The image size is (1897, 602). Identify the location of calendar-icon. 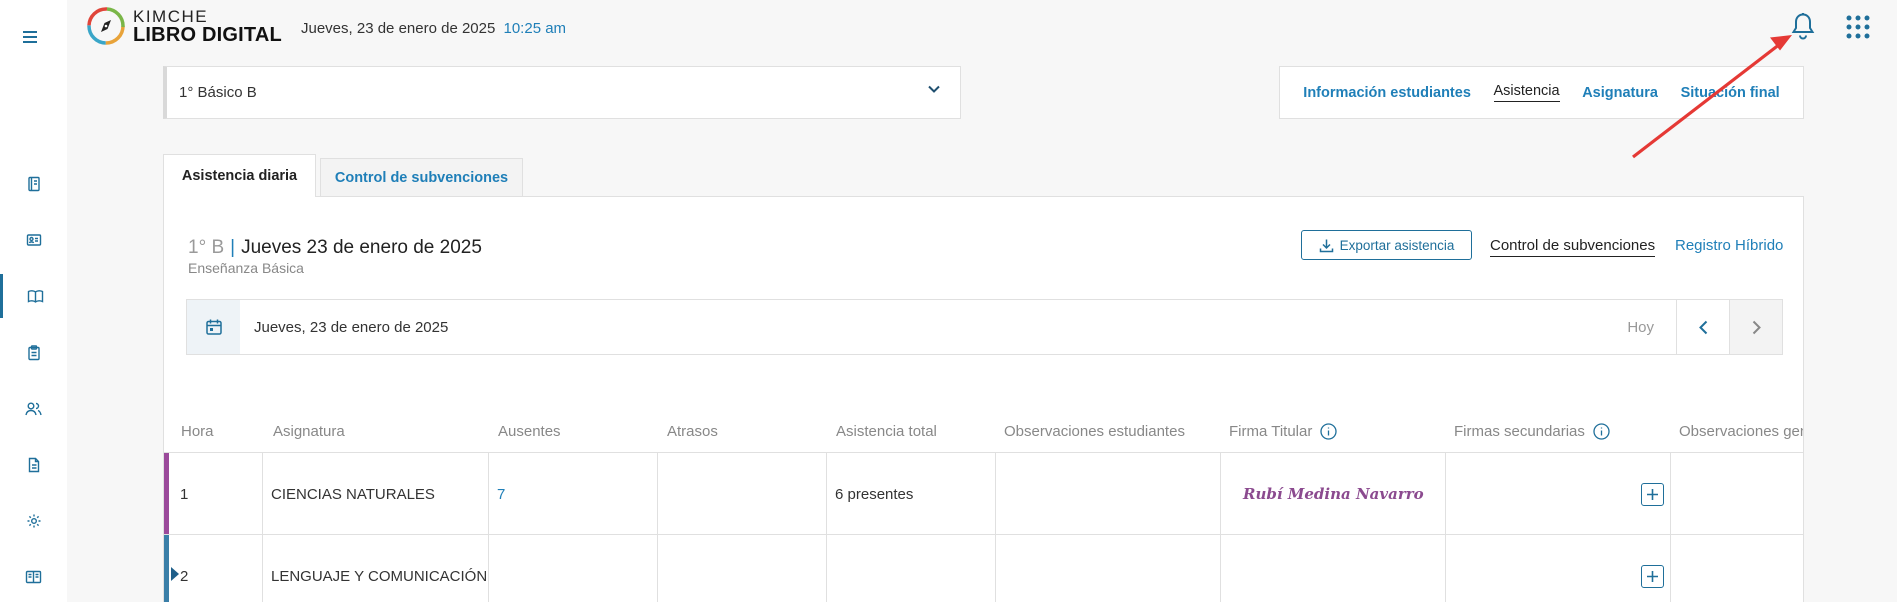
(214, 327).